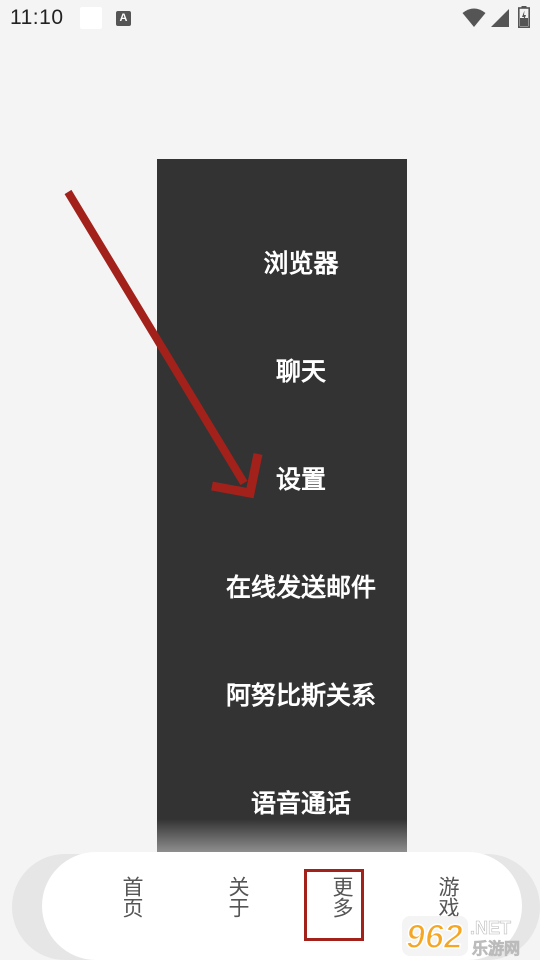  What do you see at coordinates (230, 897) in the screenshot?
I see `nav-item-about: 关于` at bounding box center [230, 897].